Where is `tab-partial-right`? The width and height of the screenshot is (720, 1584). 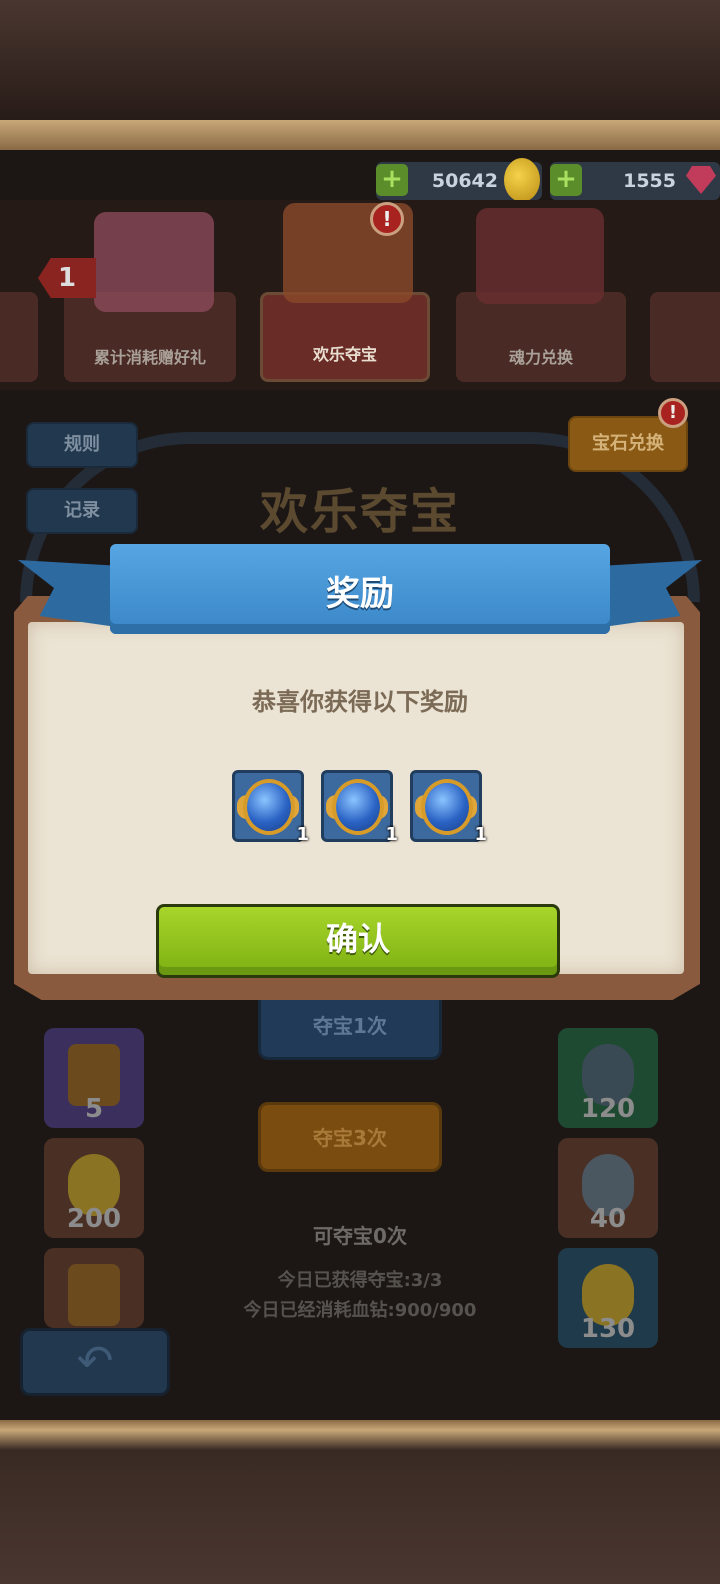
tab-partial-right is located at coordinates (685, 337).